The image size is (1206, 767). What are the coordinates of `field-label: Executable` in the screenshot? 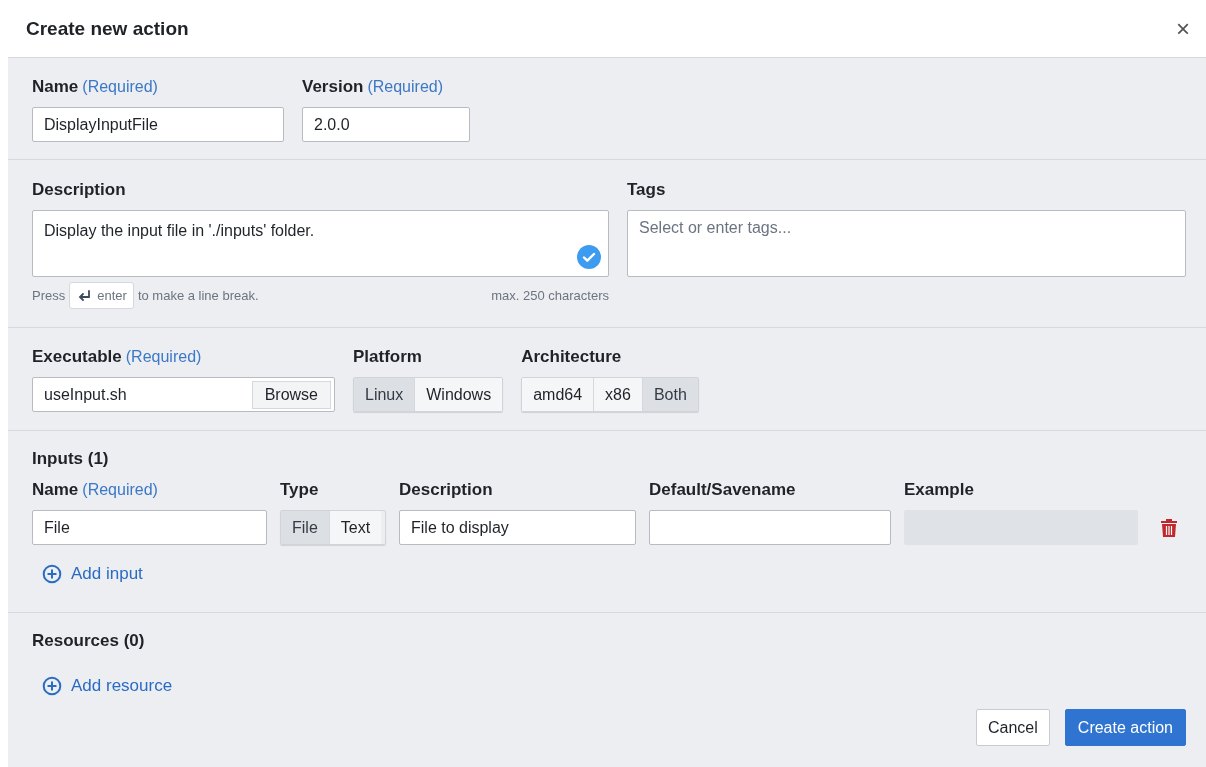 It's located at (77, 357).